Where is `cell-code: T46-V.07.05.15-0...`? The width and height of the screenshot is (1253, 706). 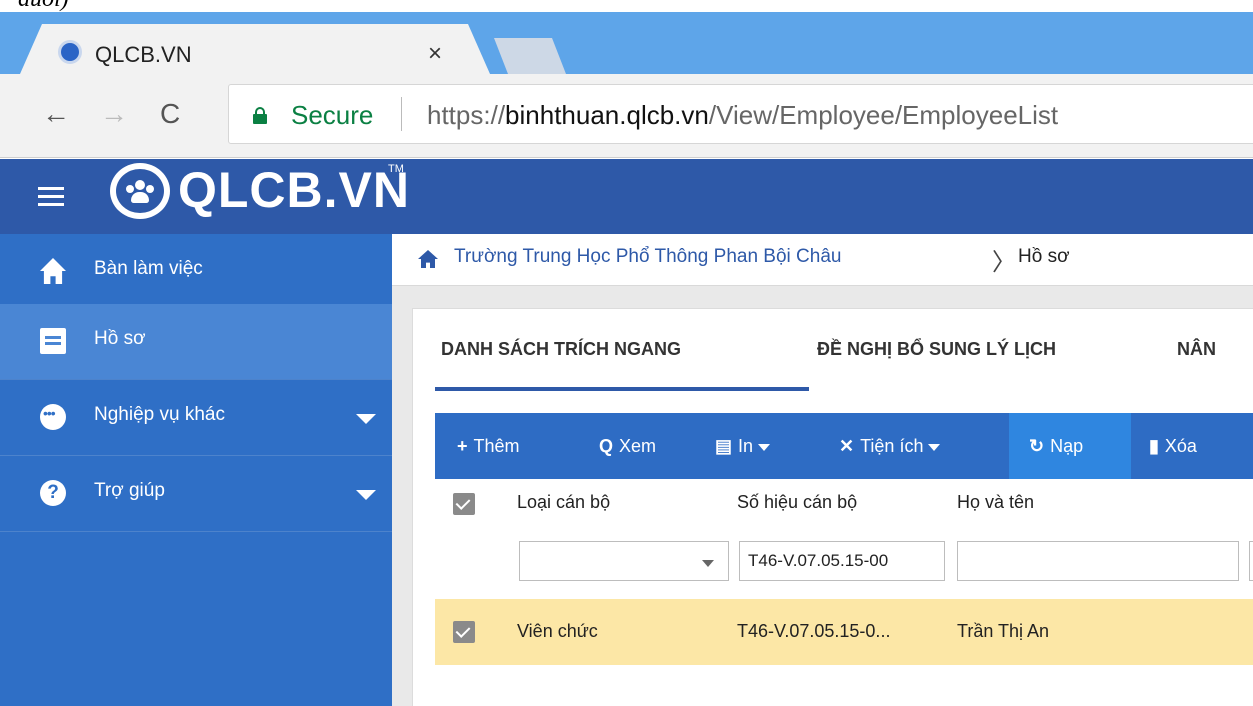 cell-code: T46-V.07.05.15-0... is located at coordinates (814, 631).